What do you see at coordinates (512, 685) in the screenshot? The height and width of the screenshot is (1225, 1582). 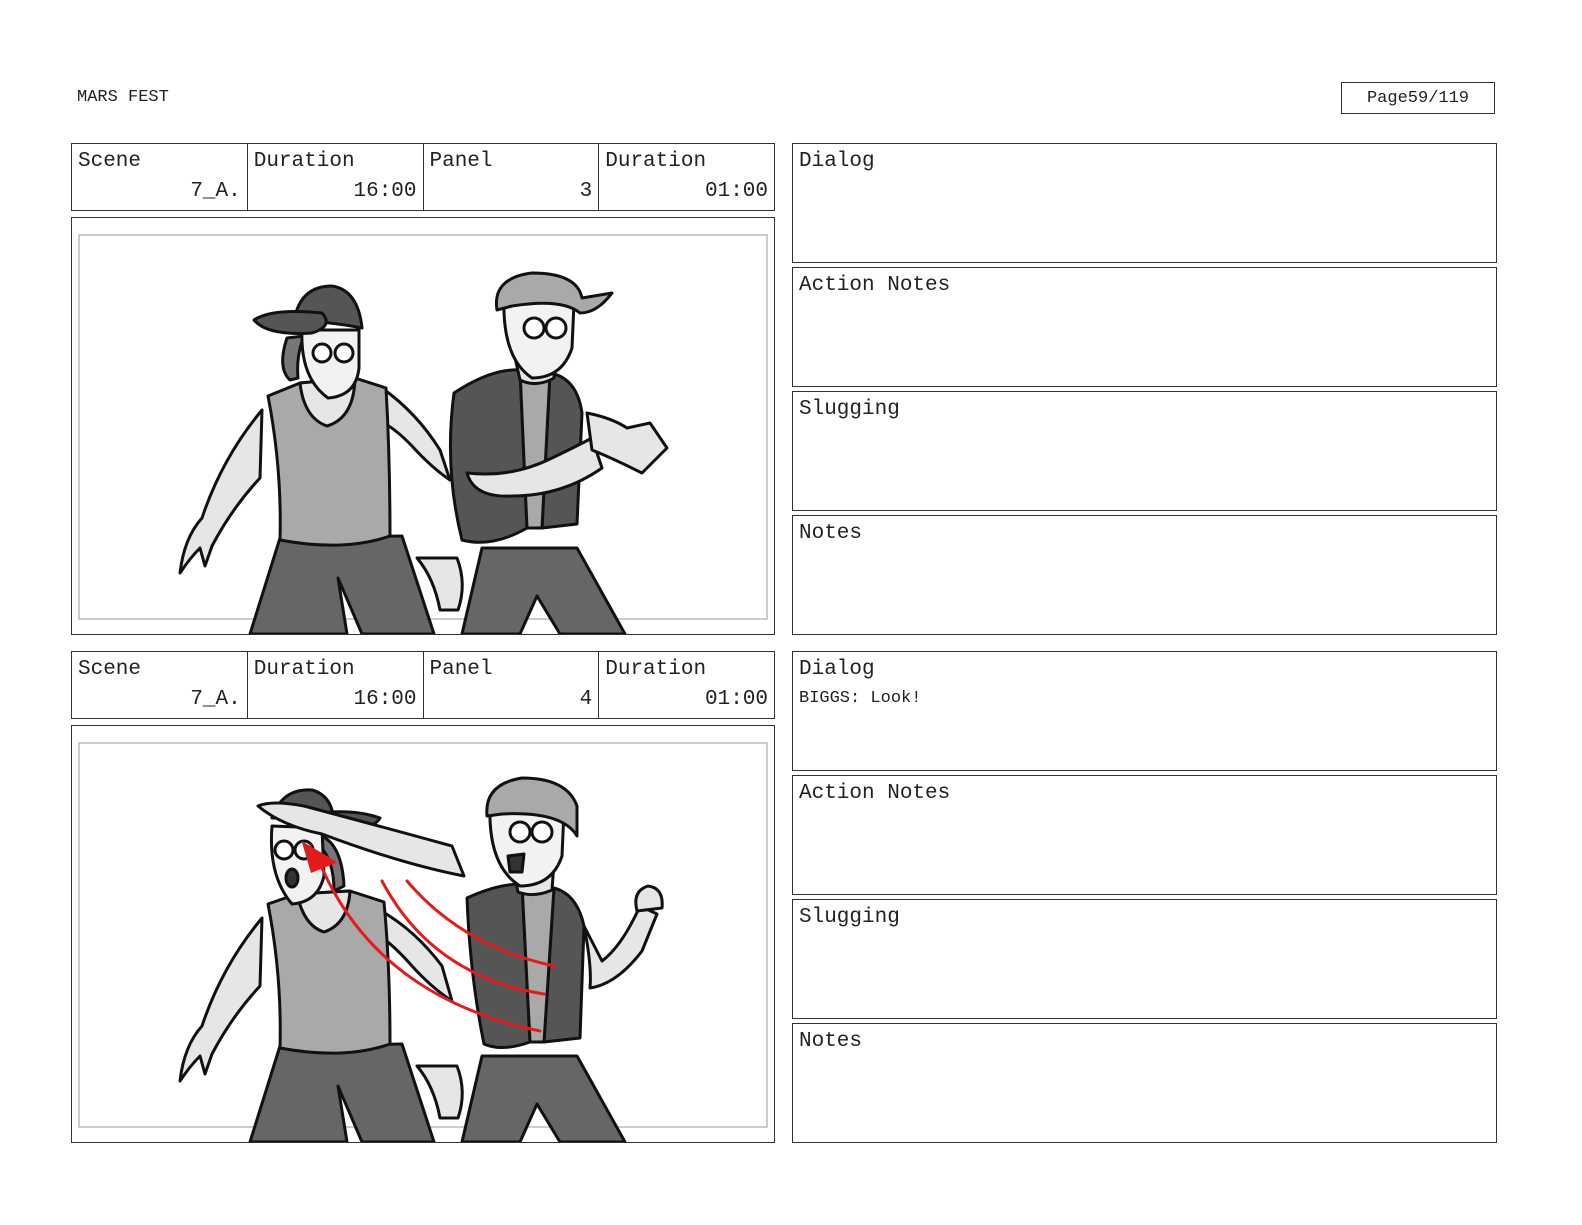 I see `panel-cell: Panel 4` at bounding box center [512, 685].